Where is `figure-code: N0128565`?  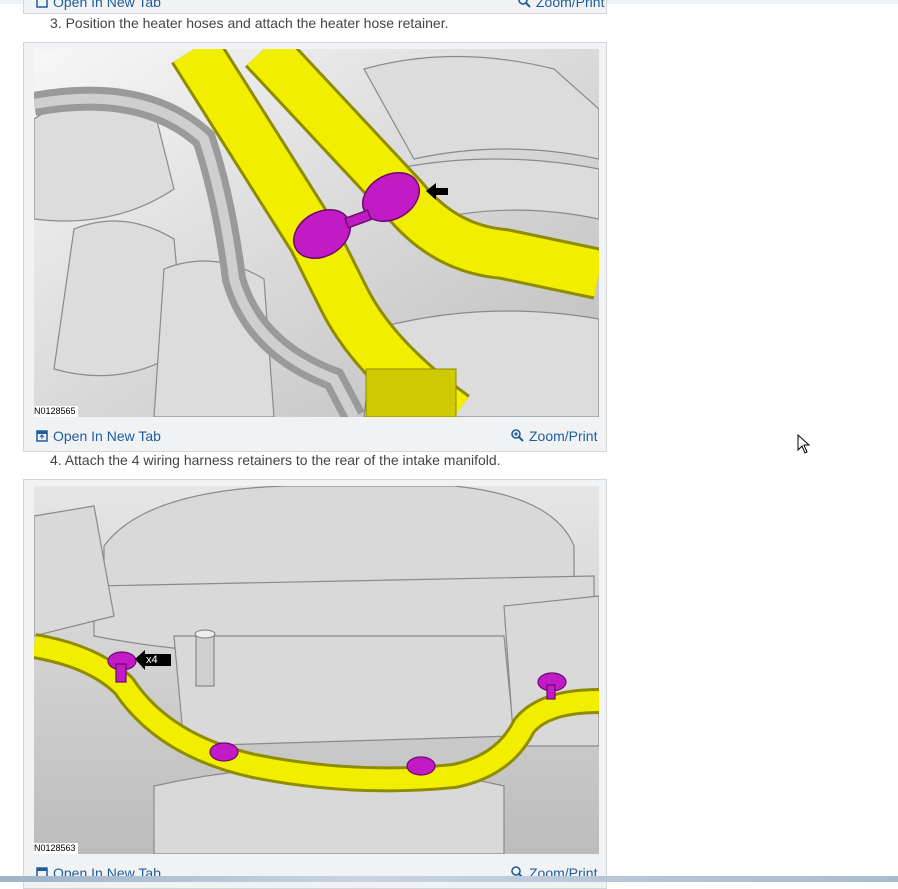
figure-code: N0128565 is located at coordinates (56, 411).